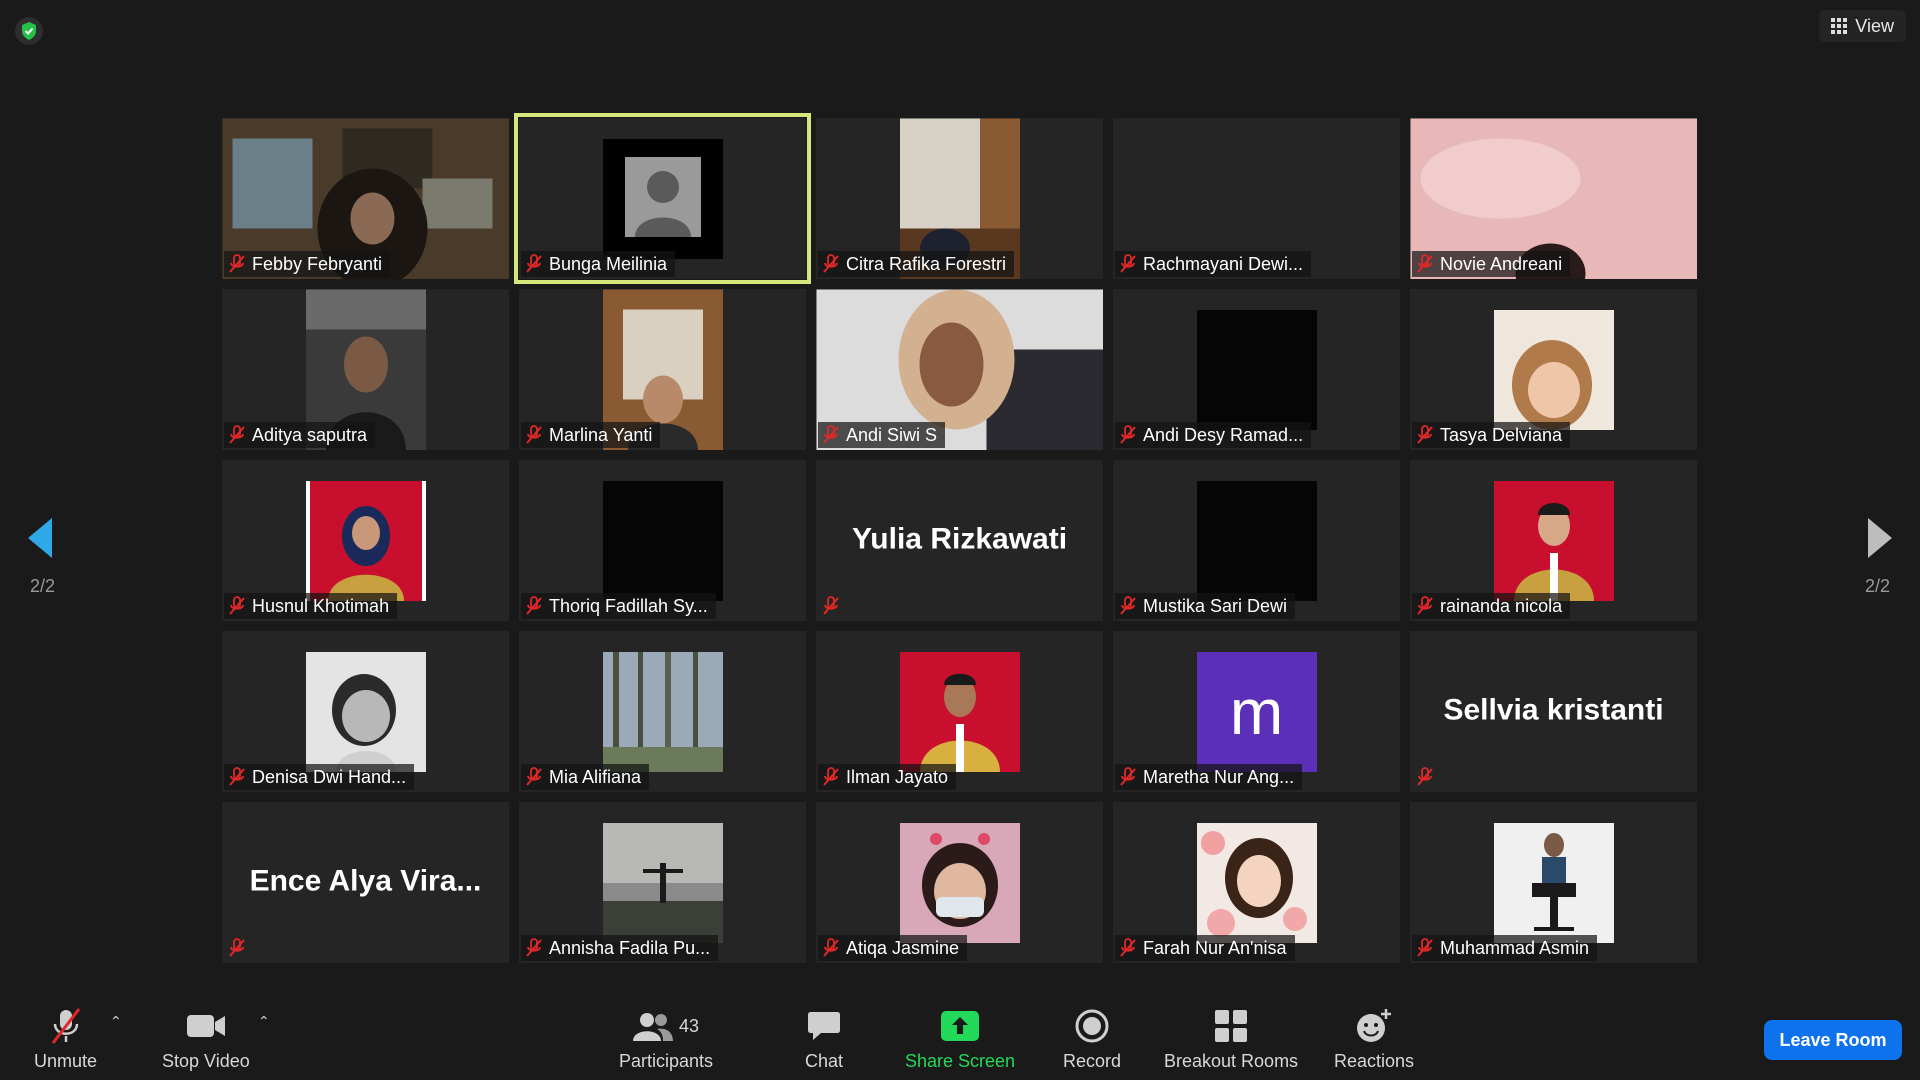 The width and height of the screenshot is (1920, 1080). What do you see at coordinates (1553, 369) in the screenshot?
I see `participant-tile: Tasya Delviana` at bounding box center [1553, 369].